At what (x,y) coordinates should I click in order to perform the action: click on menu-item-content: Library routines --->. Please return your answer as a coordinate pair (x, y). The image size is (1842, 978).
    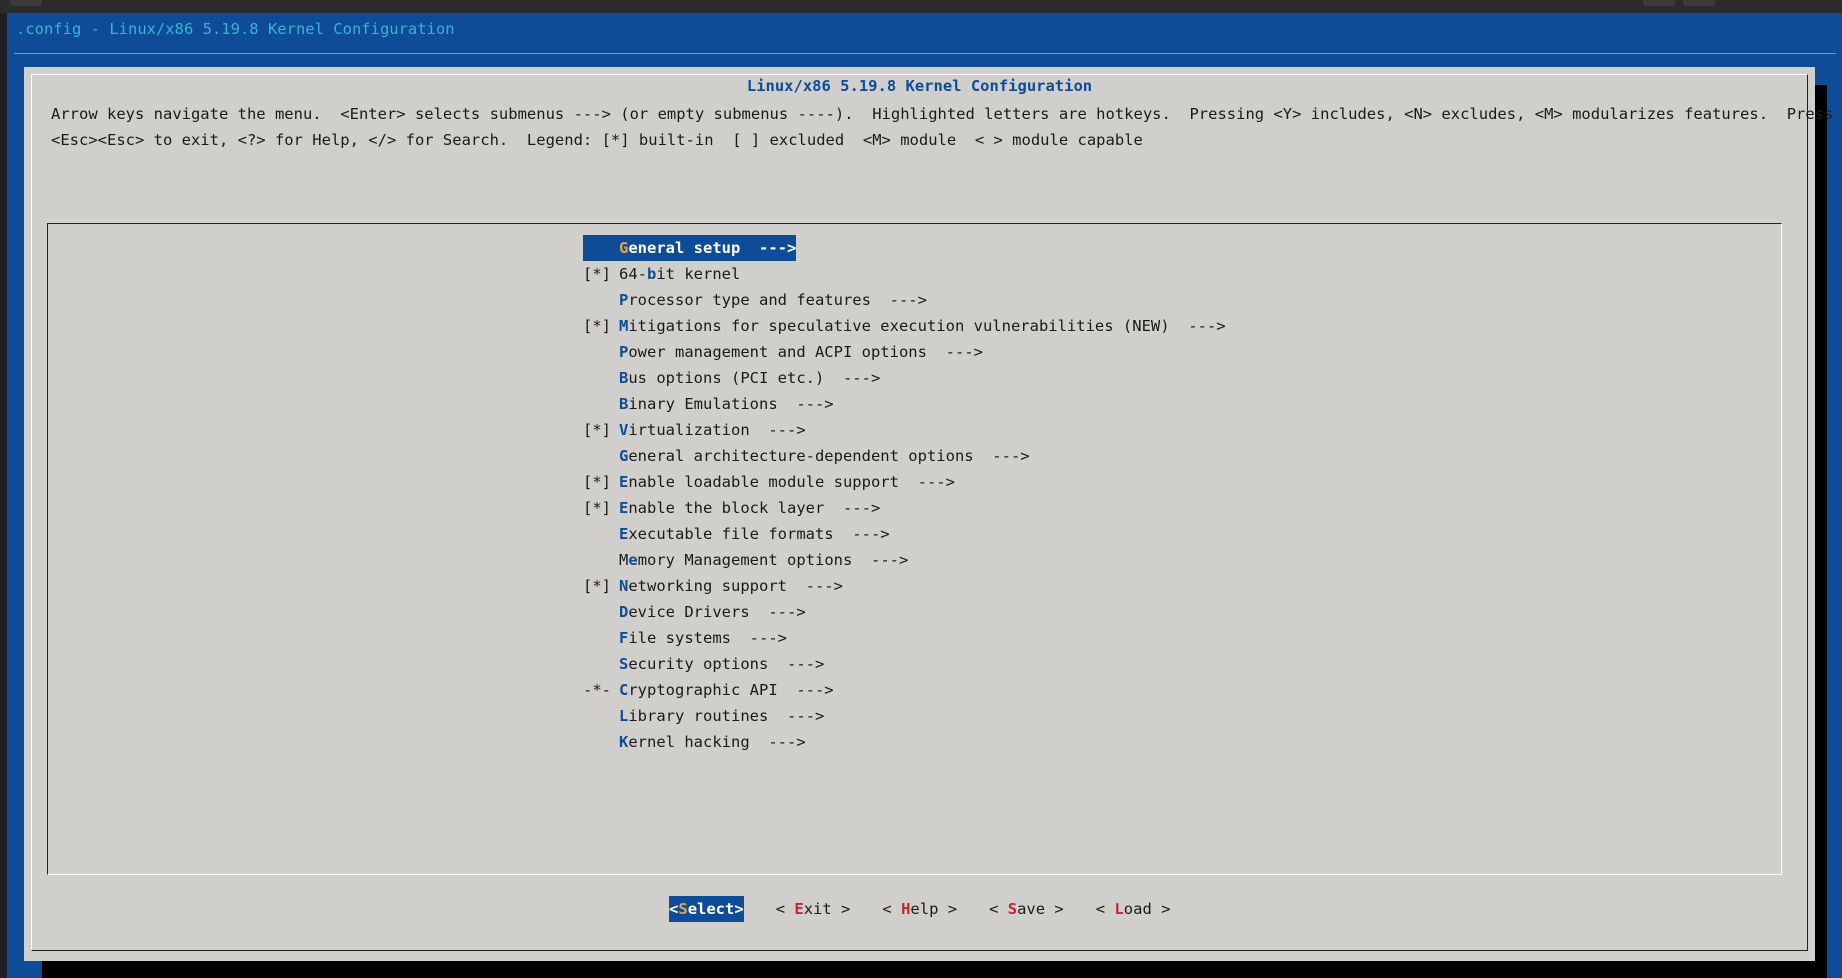
    Looking at the image, I should click on (703, 716).